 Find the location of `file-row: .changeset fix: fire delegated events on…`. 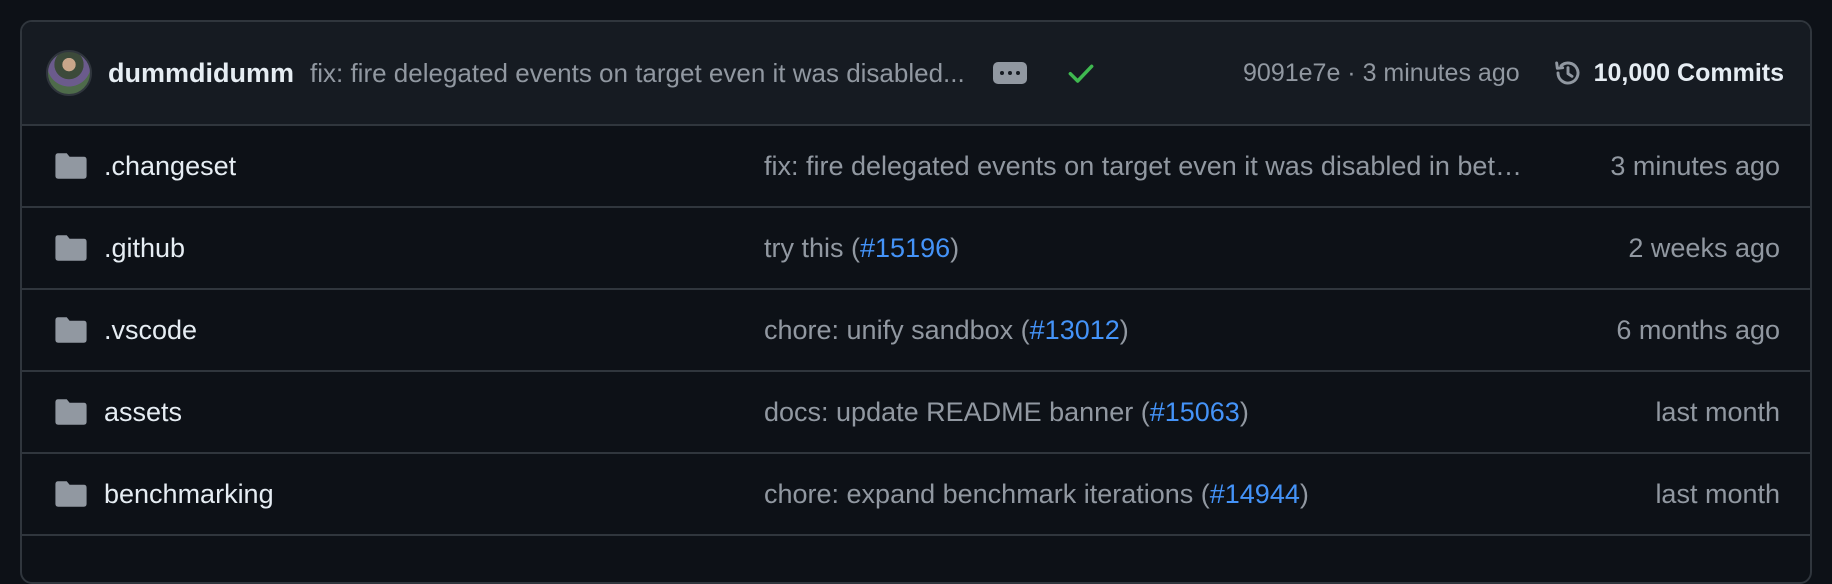

file-row: .changeset fix: fire delegated events on… is located at coordinates (916, 167).